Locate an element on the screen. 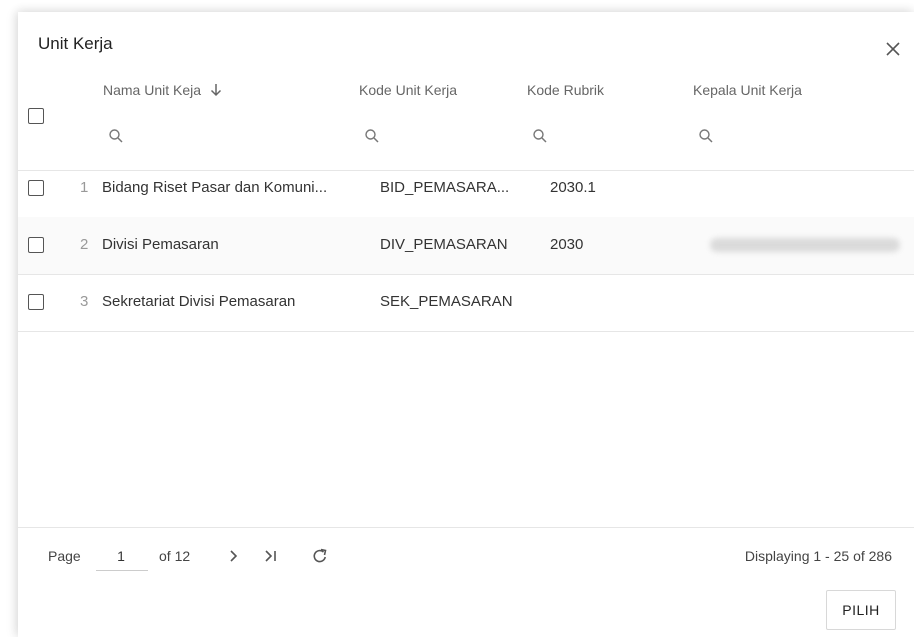 Image resolution: width=914 pixels, height=637 pixels. cell-kode-rubrik: 2030.1 is located at coordinates (573, 187).